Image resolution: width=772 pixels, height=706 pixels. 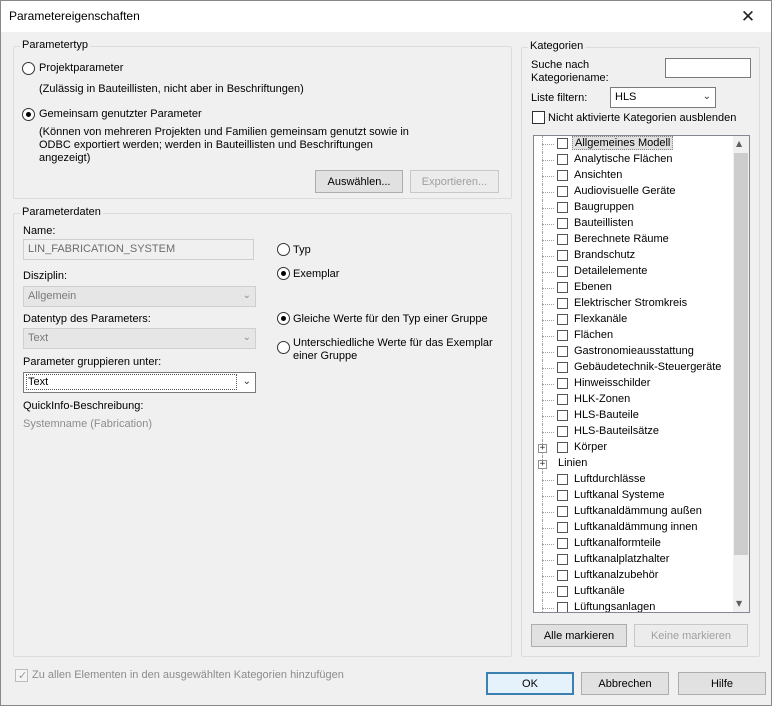 What do you see at coordinates (634, 496) in the screenshot?
I see `tree-item: Luftkanal Systeme` at bounding box center [634, 496].